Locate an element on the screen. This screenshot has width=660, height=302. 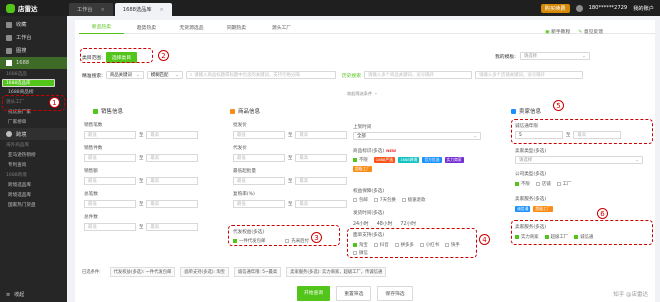
option-refund: 极速退款 is located at coordinates (413, 200).